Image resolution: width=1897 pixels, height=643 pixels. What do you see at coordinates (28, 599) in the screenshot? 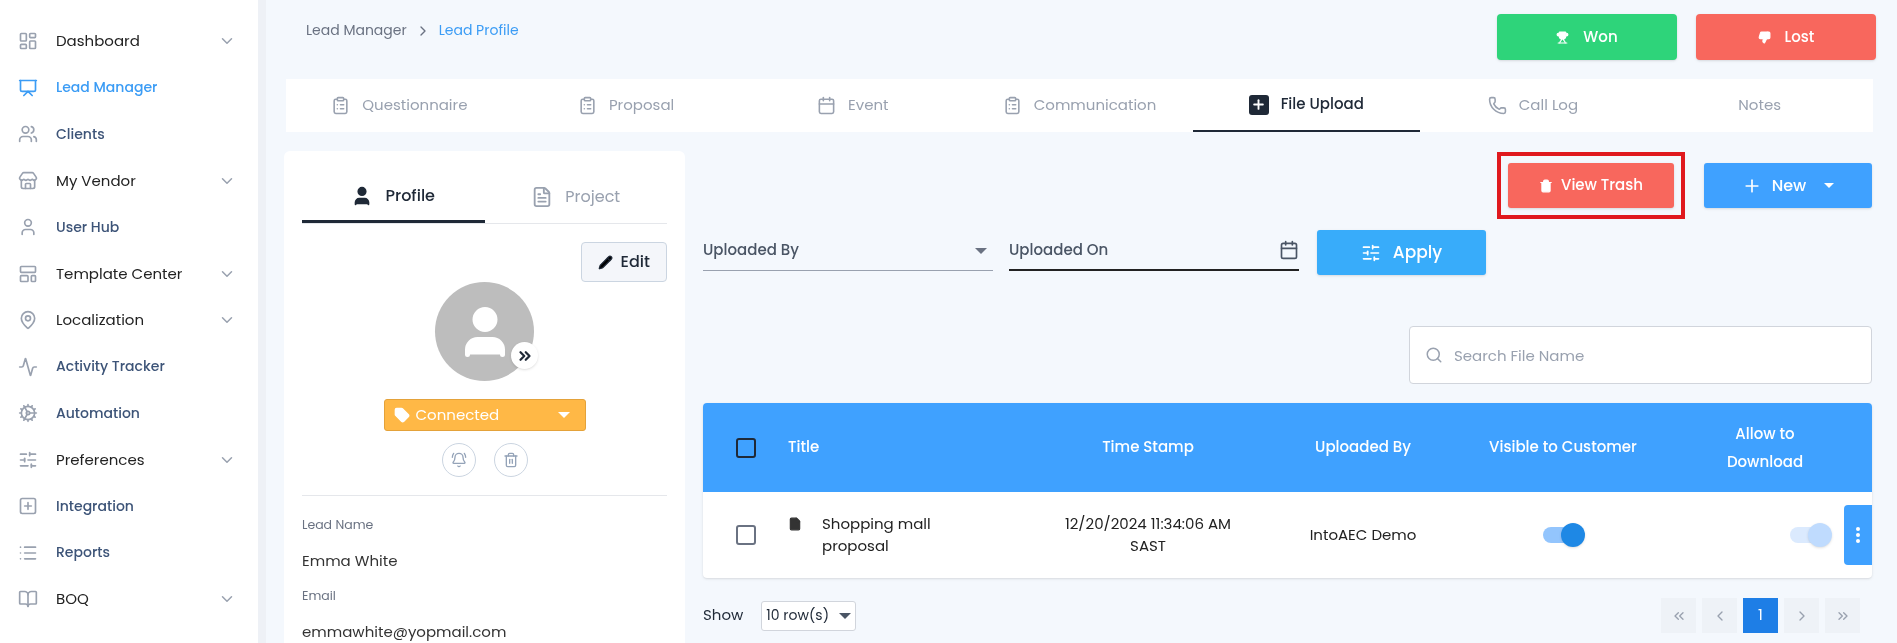
I see `book-icon` at bounding box center [28, 599].